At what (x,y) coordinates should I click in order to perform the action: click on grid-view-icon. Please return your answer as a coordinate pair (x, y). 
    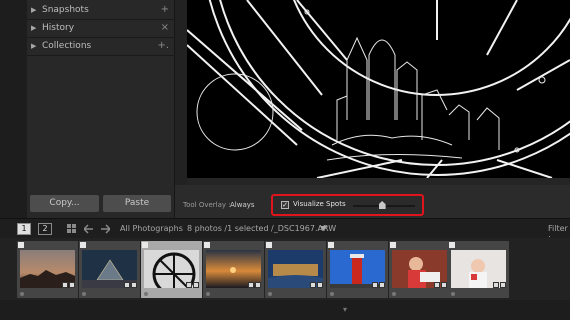
    Looking at the image, I should click on (72, 229).